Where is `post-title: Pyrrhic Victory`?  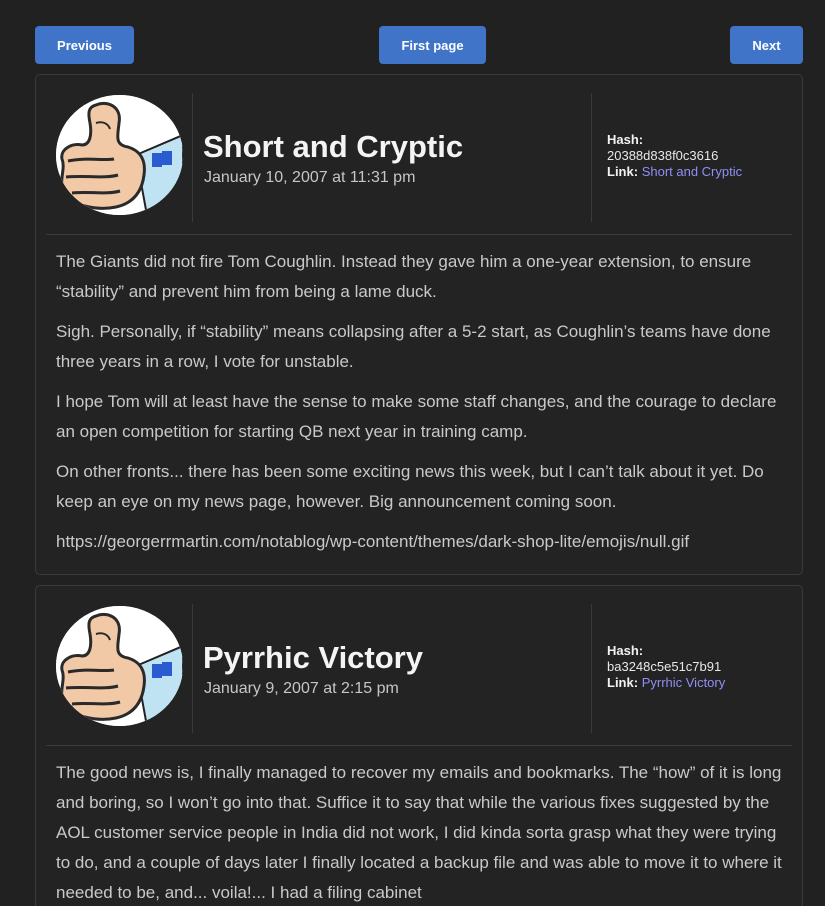 post-title: Pyrrhic Victory is located at coordinates (313, 658).